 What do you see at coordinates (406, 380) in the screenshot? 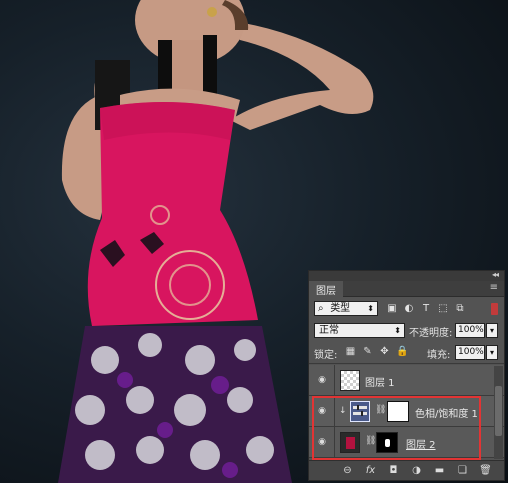
I see `layer-row: ◉ 图层 1` at bounding box center [406, 380].